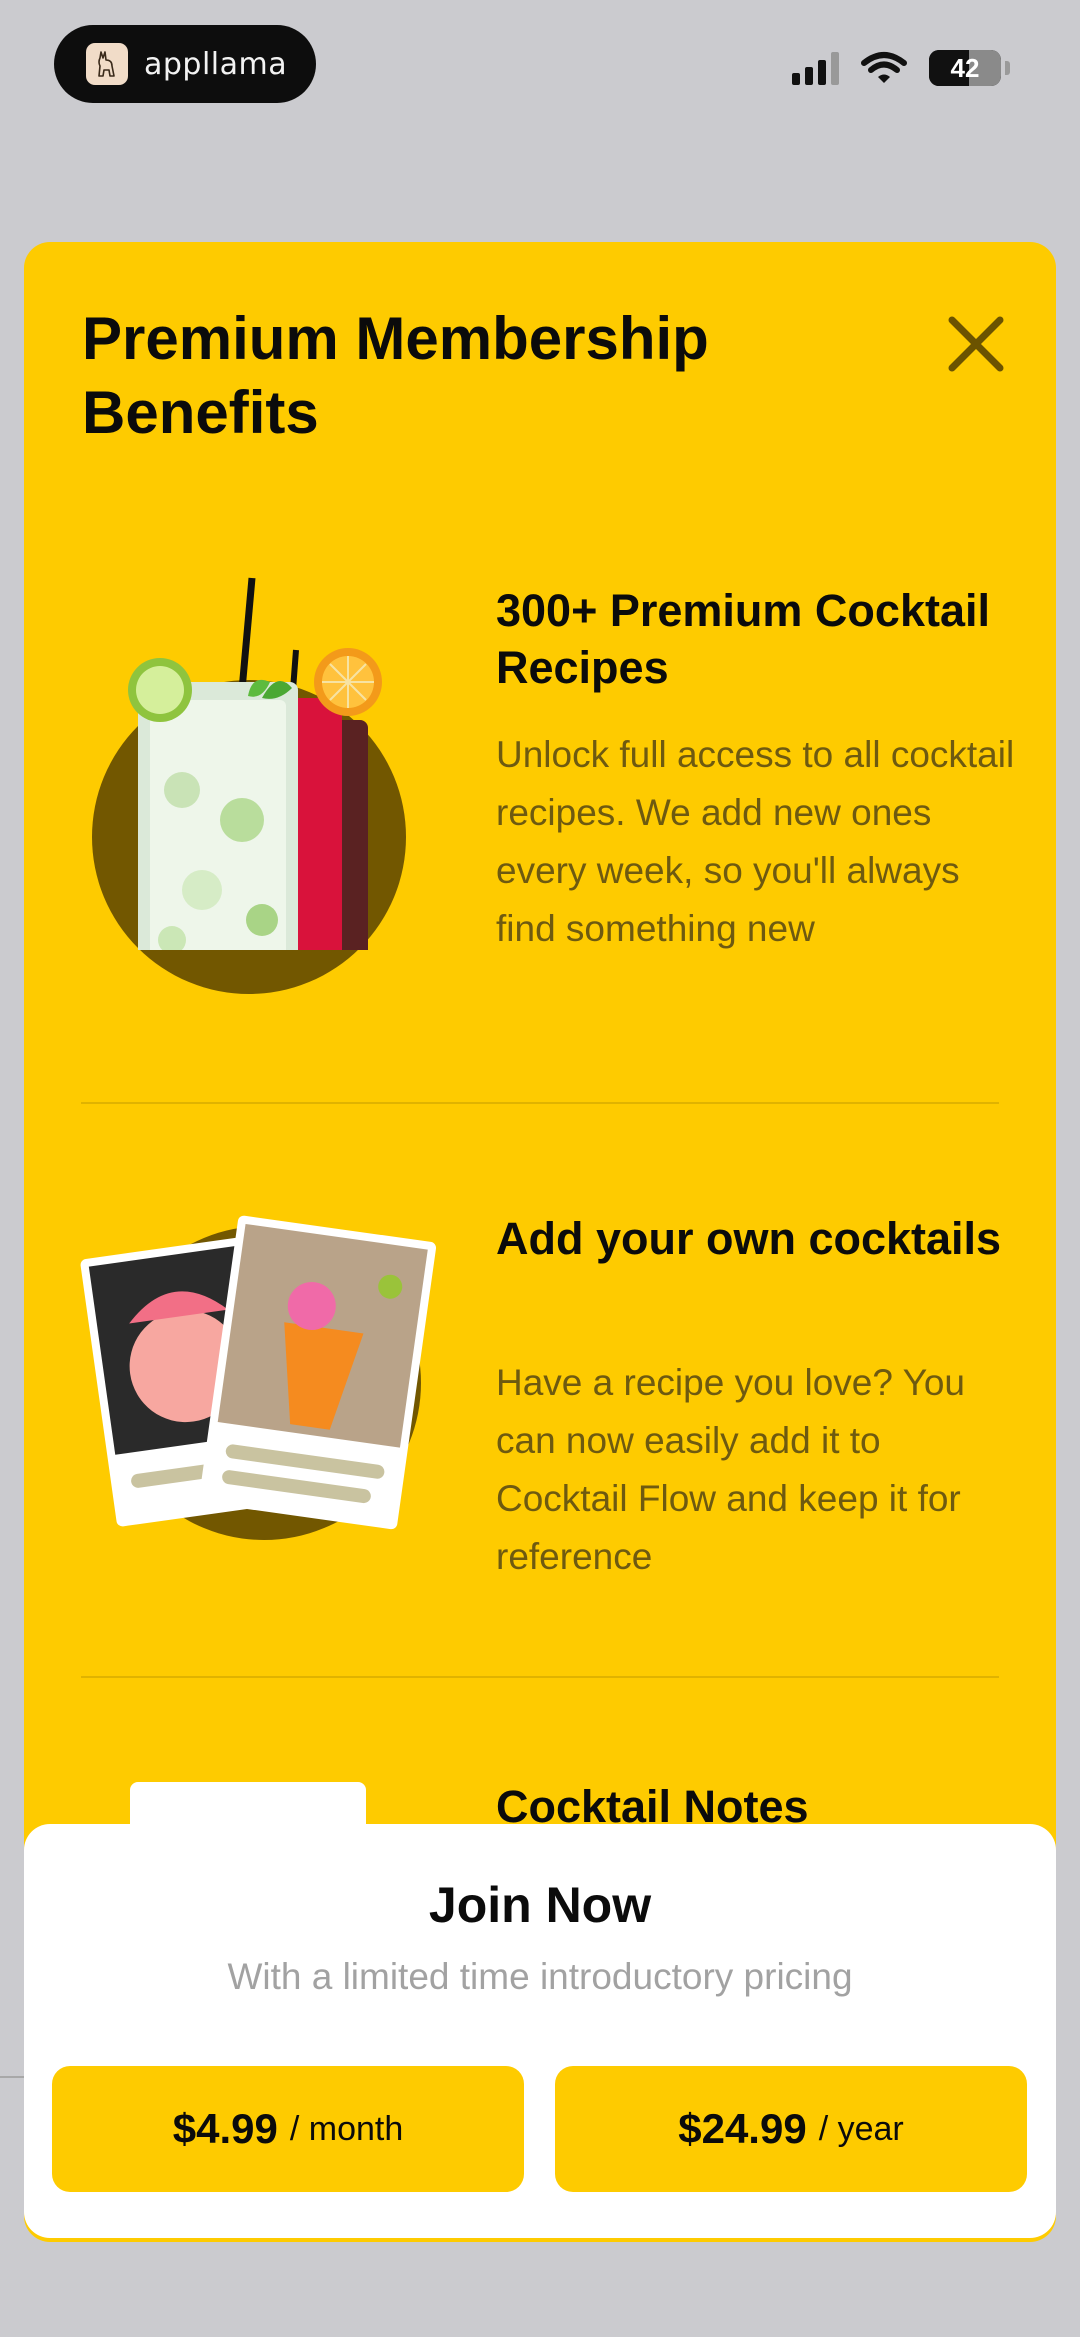  What do you see at coordinates (395, 375) in the screenshot?
I see `sheet-title: Premium Membership Benefits` at bounding box center [395, 375].